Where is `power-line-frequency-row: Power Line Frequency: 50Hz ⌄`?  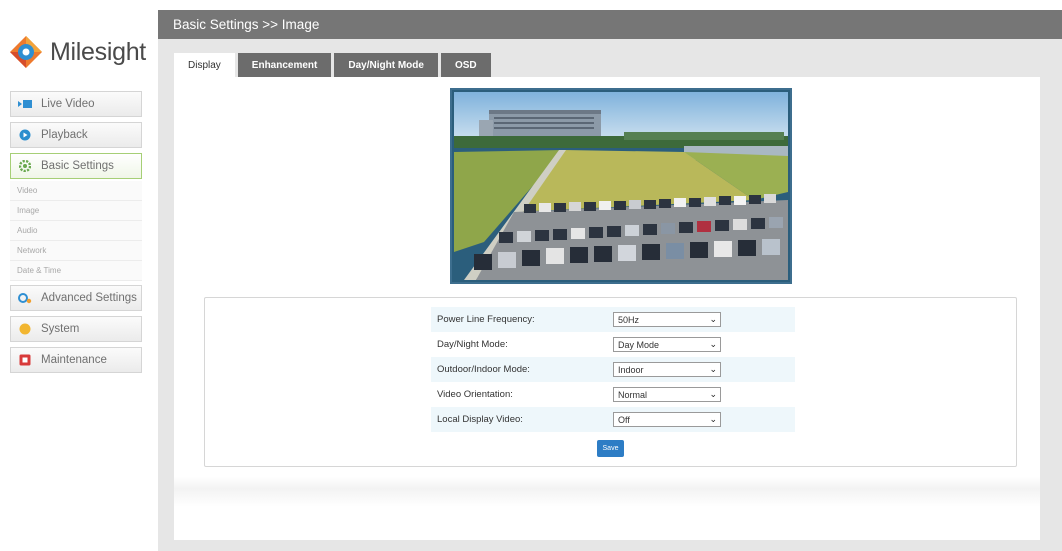
power-line-frequency-row: Power Line Frequency: 50Hz ⌄ is located at coordinates (613, 319).